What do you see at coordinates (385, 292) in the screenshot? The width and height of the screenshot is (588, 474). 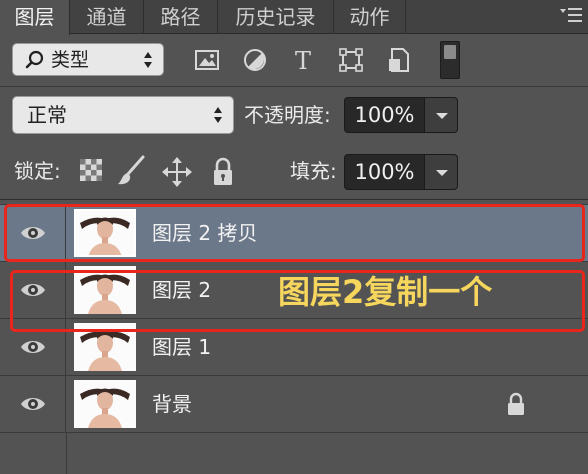 I see `annotation-text: 图层2复制一个` at bounding box center [385, 292].